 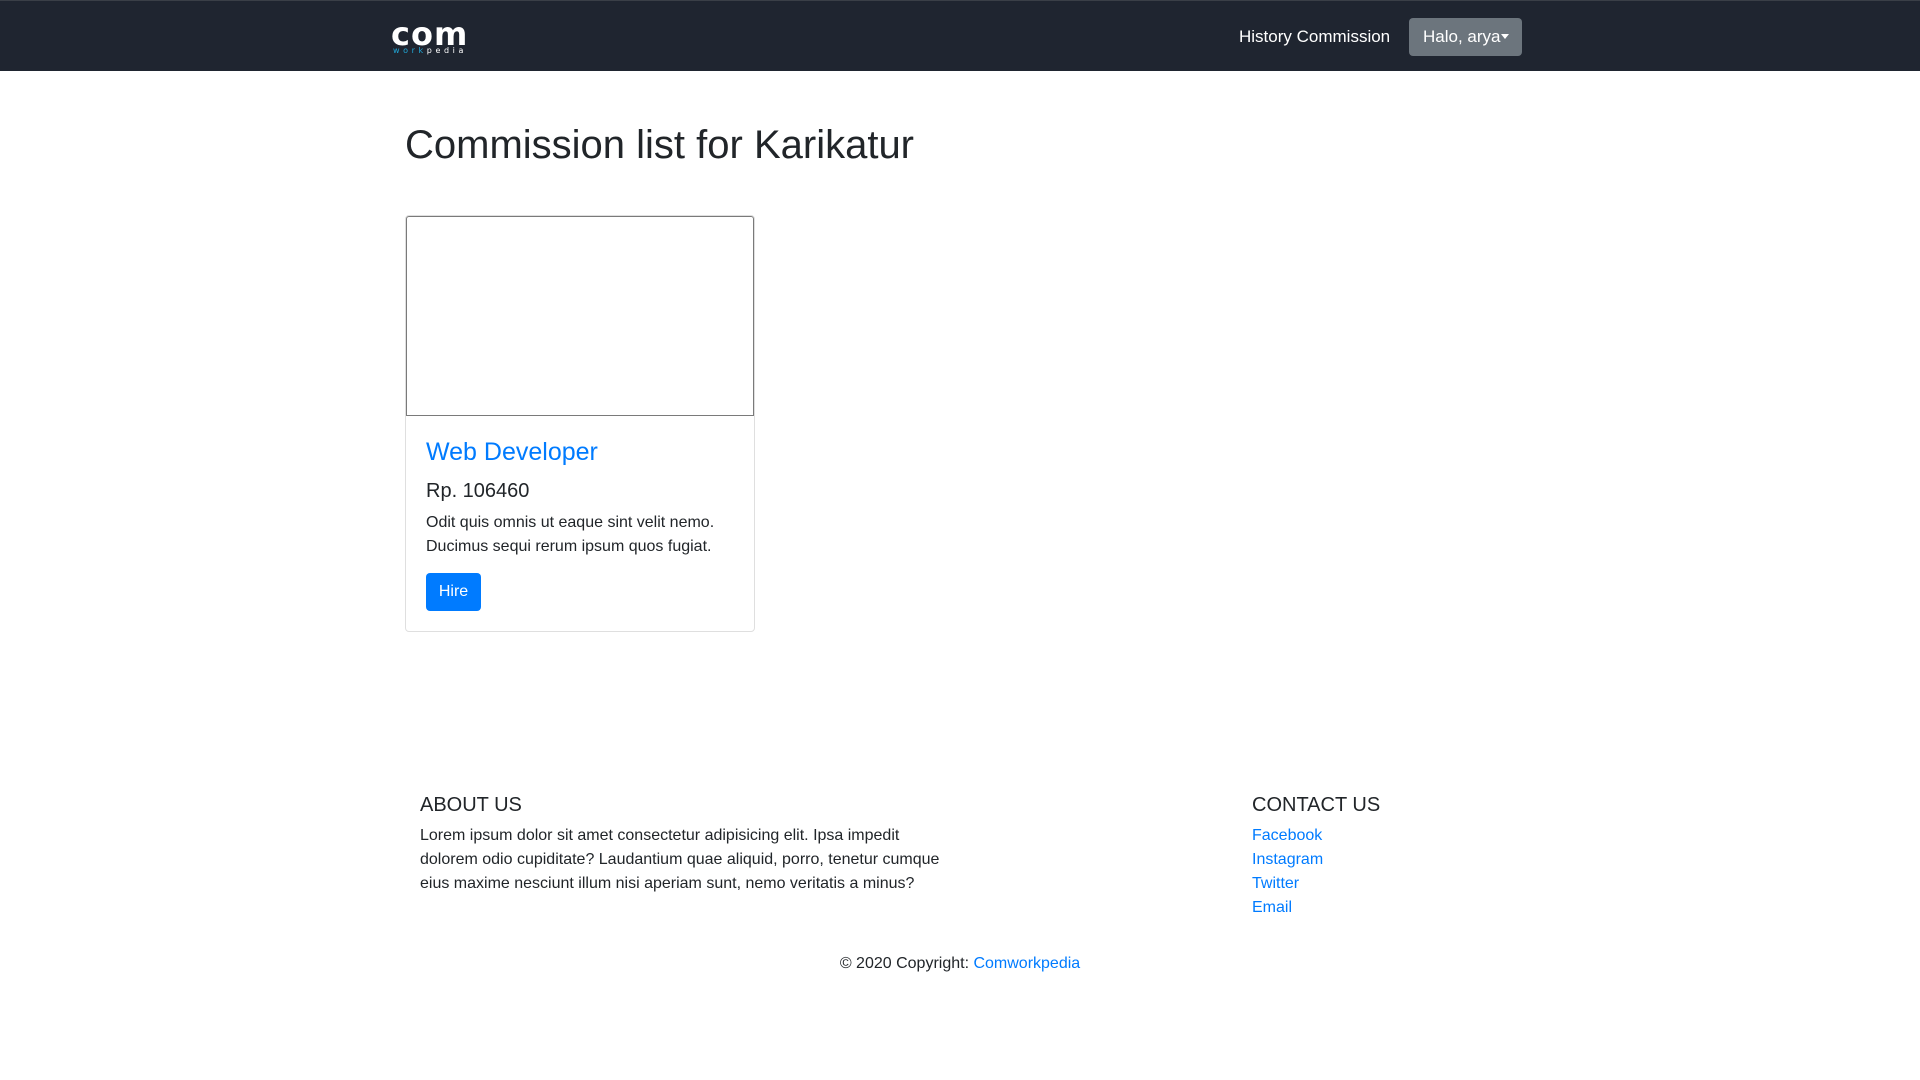 What do you see at coordinates (1026, 963) in the screenshot?
I see `copyright-link: Comworkpedia` at bounding box center [1026, 963].